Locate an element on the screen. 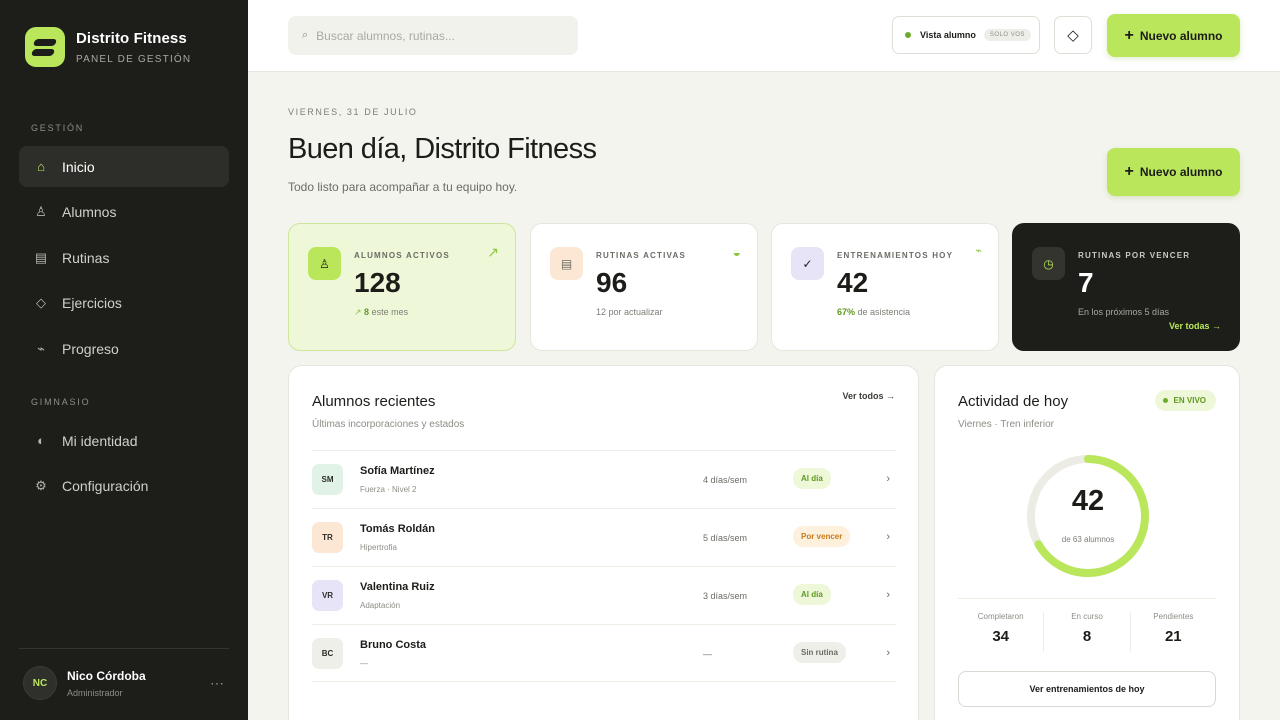 Image resolution: width=1280 pixels, height=720 pixels. page-title: Buen día, Distrito Fitness is located at coordinates (442, 149).